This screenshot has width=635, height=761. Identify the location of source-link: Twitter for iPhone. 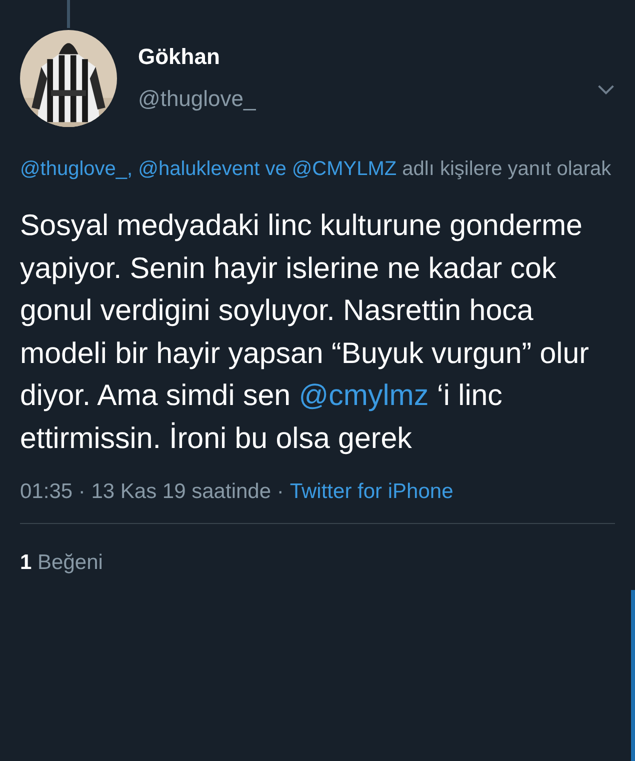
(372, 492).